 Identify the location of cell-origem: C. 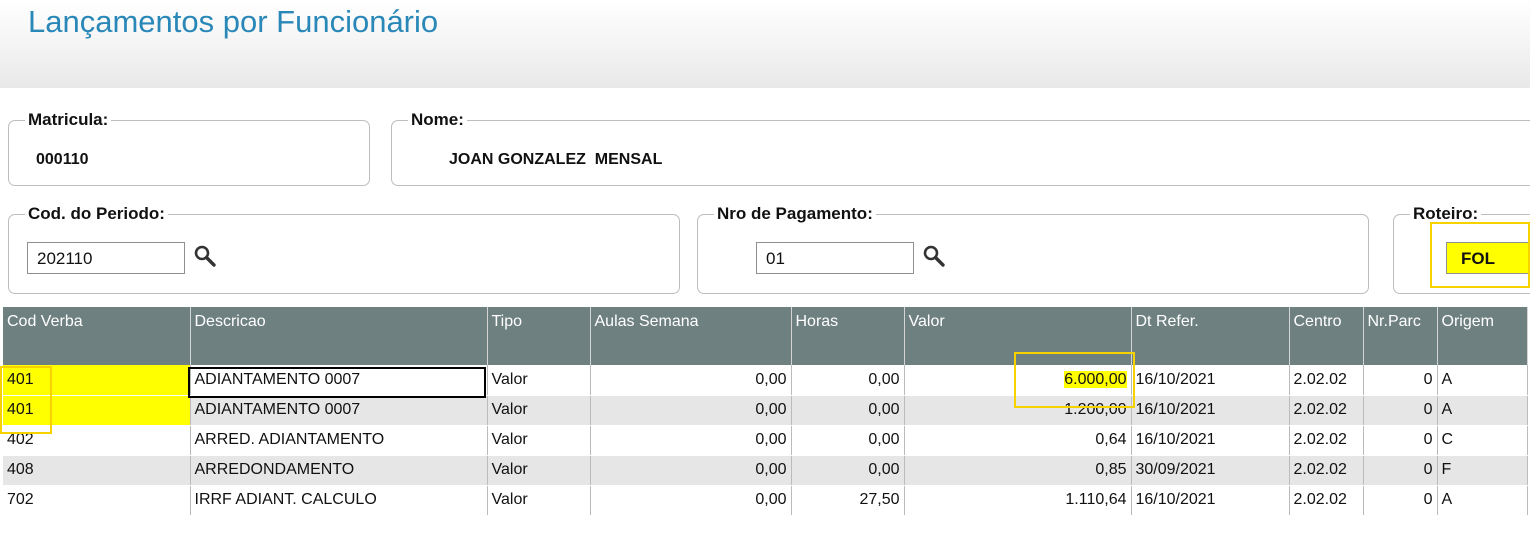
(1482, 440).